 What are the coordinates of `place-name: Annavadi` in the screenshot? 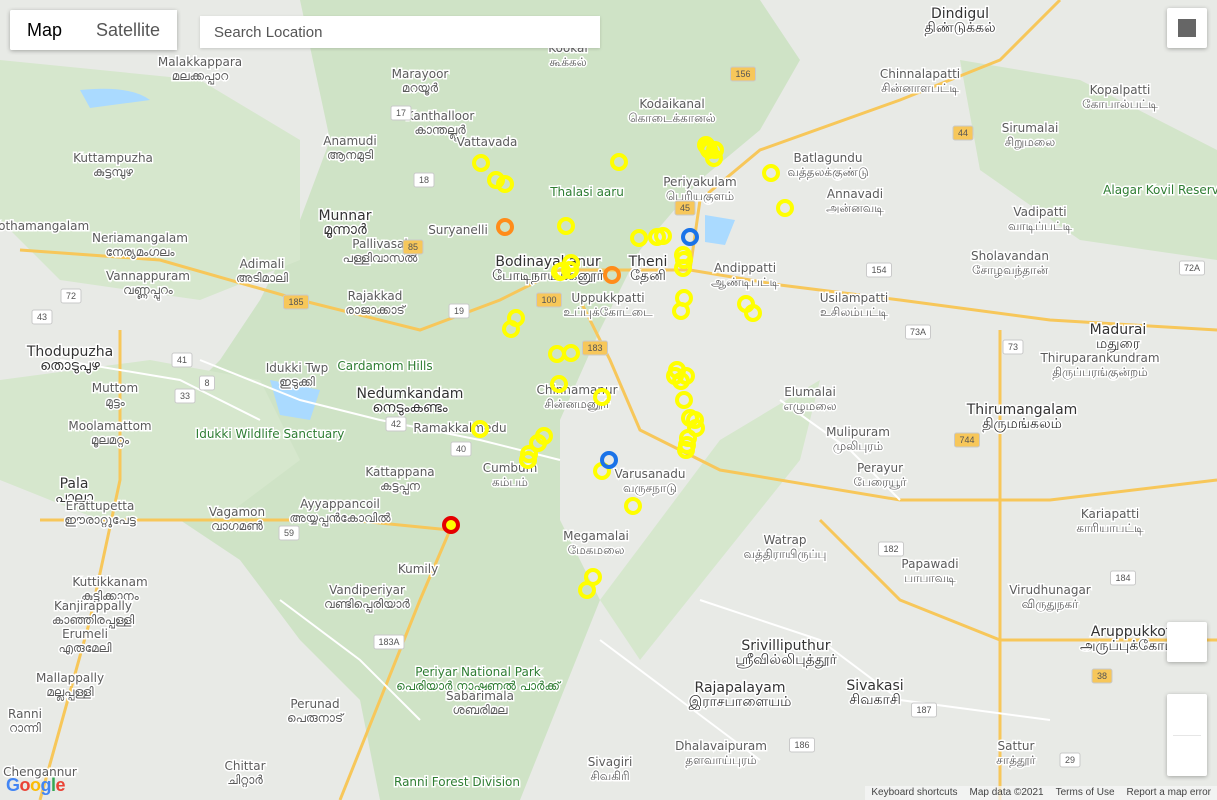 It's located at (855, 194).